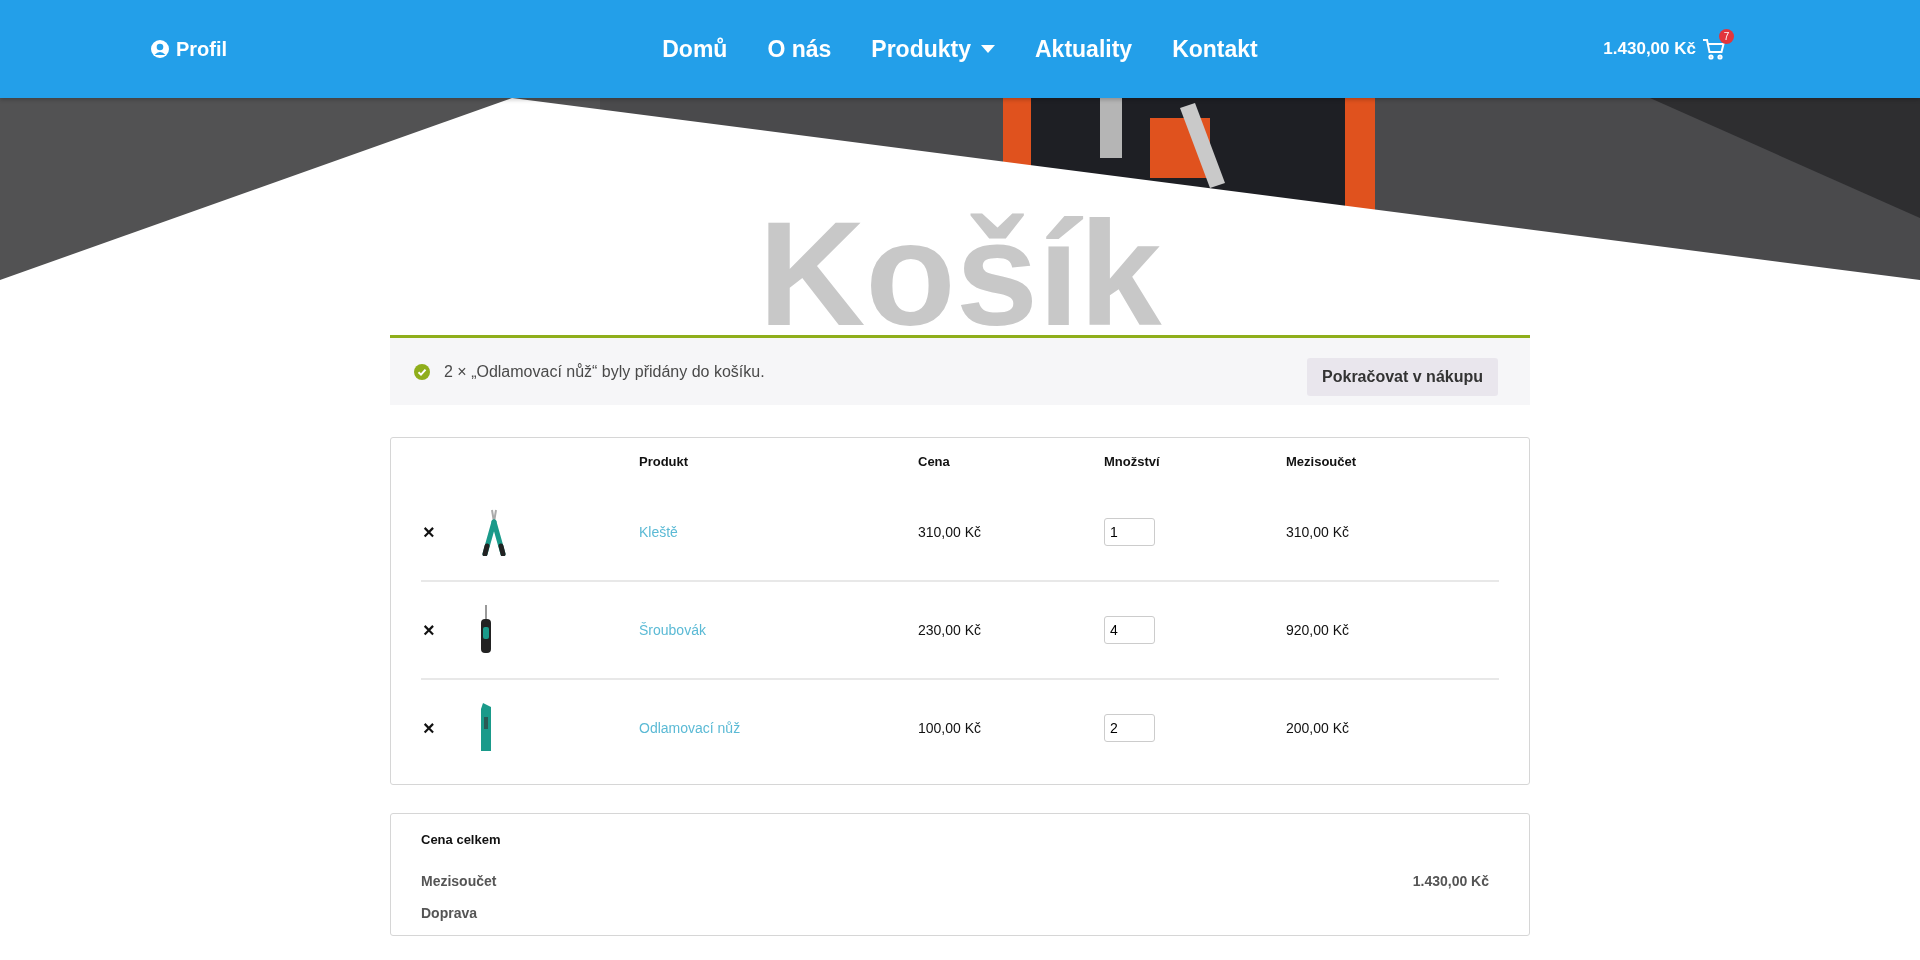 This screenshot has height=960, width=1920. What do you see at coordinates (988, 49) in the screenshot?
I see `caret-icon` at bounding box center [988, 49].